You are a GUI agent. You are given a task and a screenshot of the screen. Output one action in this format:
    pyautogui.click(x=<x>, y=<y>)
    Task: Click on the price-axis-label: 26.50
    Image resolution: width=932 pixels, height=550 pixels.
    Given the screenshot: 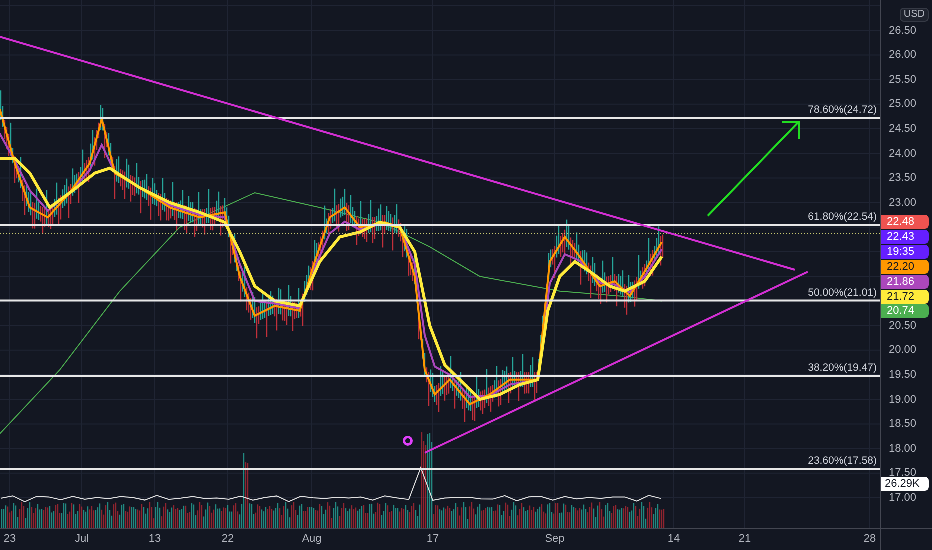 What is the action you would take?
    pyautogui.click(x=903, y=31)
    